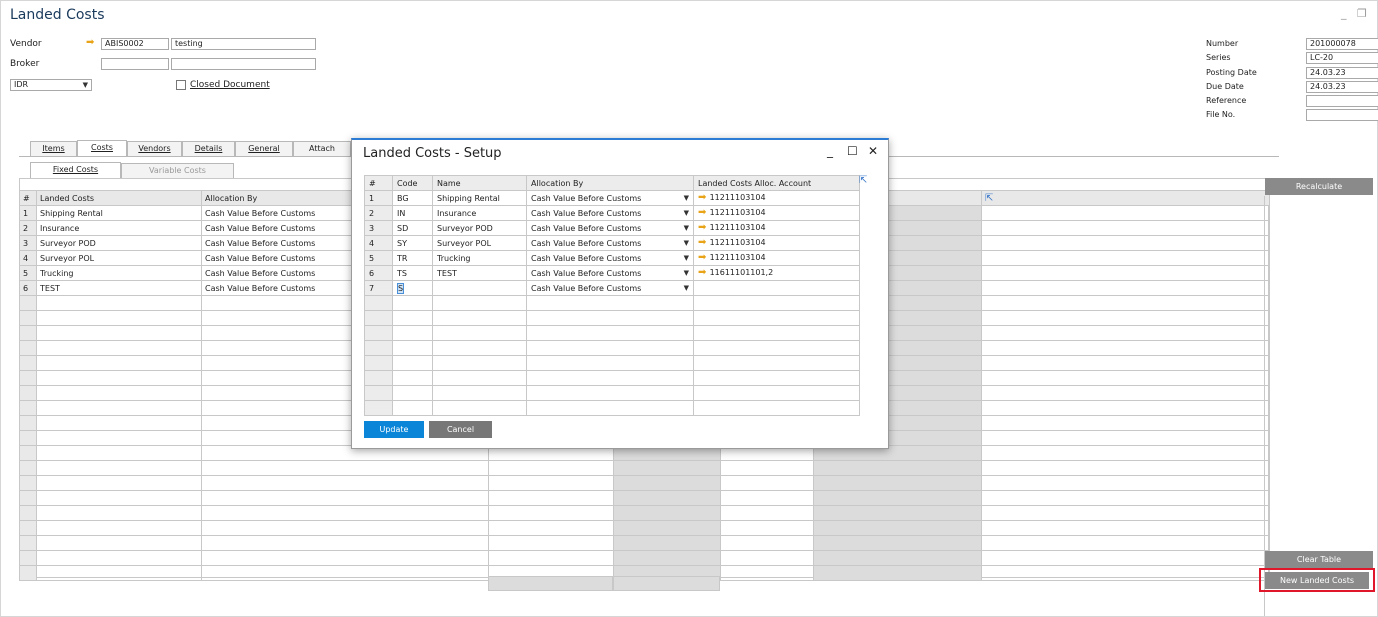  I want to click on dialog-minimize-icon: _, so click(830, 151).